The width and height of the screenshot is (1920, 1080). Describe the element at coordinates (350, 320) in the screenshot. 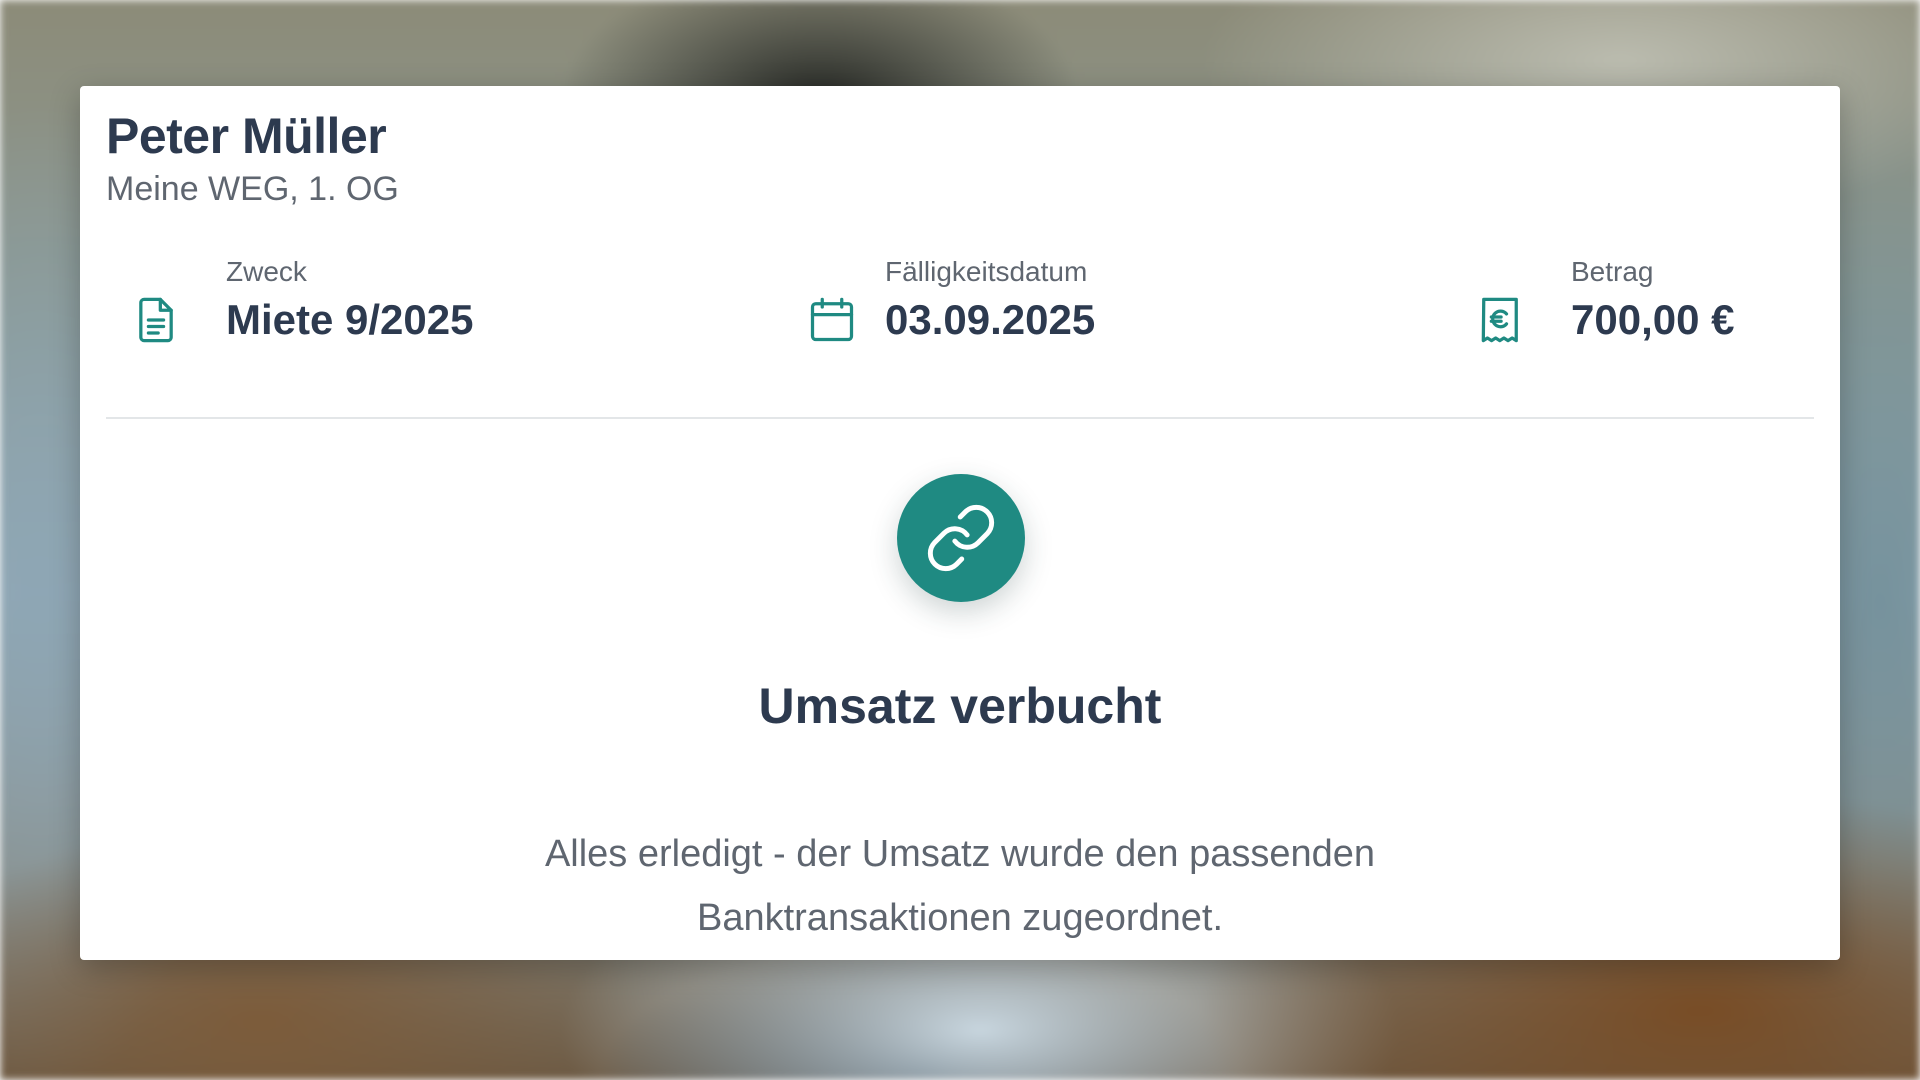

I see `purpose-value: Miete 9/2025` at that location.